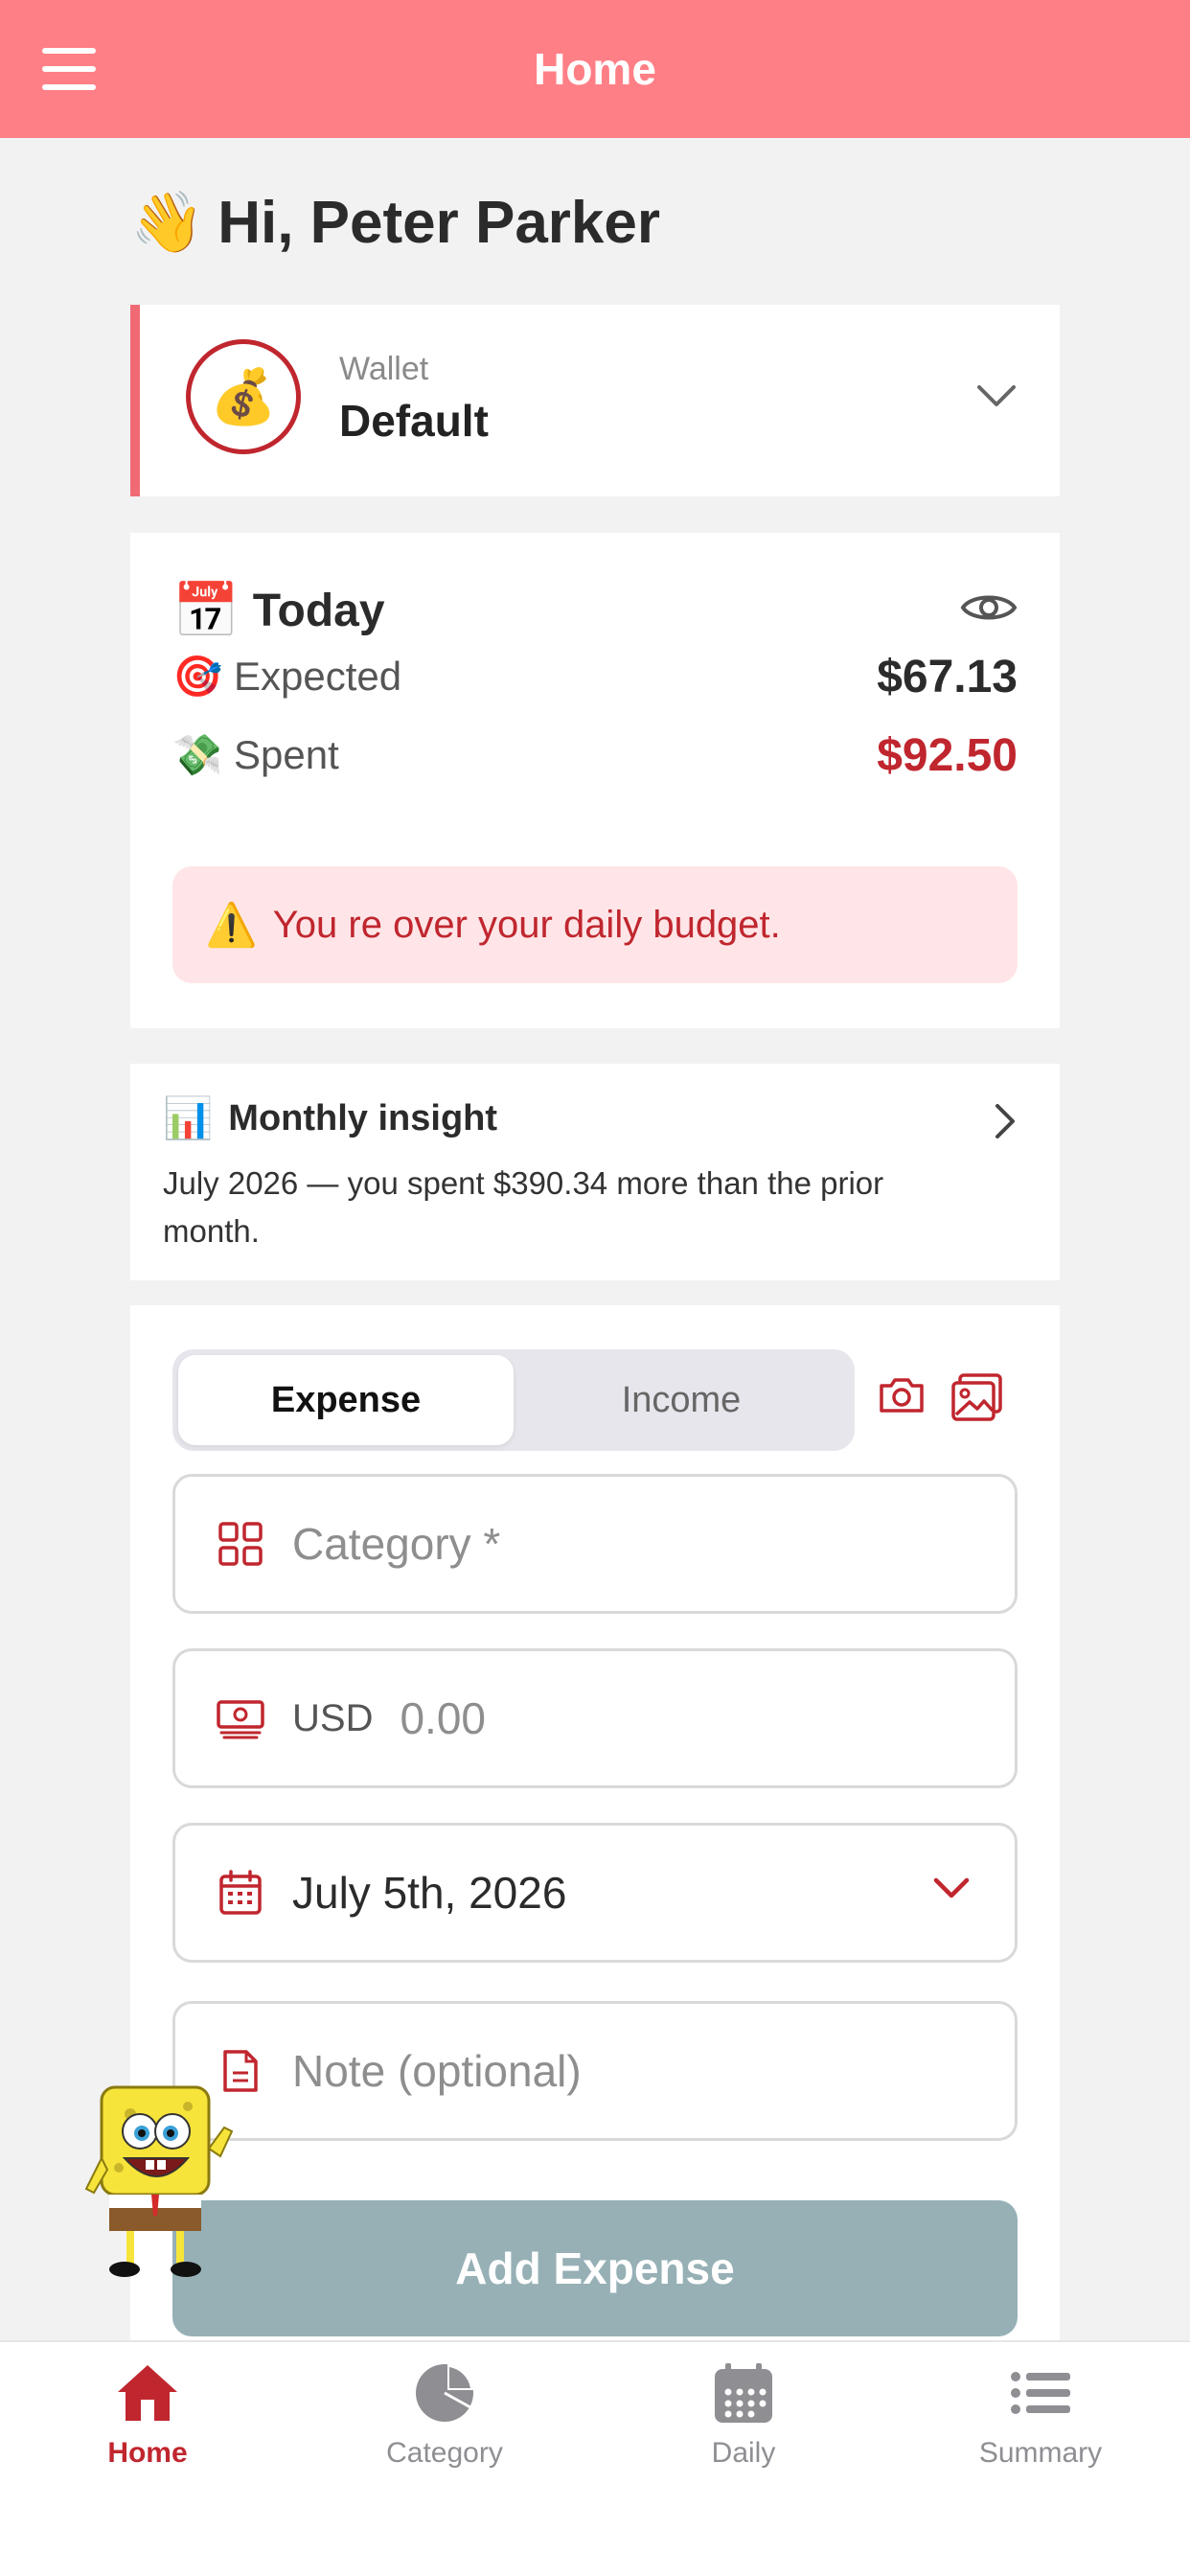 This screenshot has height=2576, width=1190. I want to click on amount-placeholder: 0.00, so click(443, 1718).